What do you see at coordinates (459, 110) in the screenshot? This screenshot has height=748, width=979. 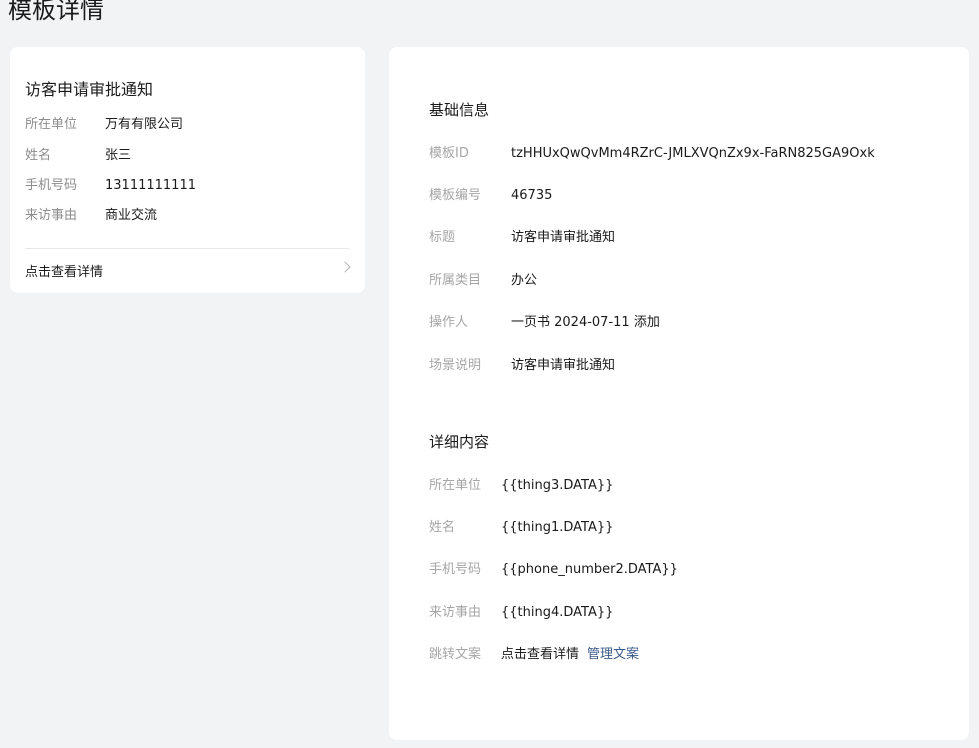 I see `section-title-basic: 基础信息` at bounding box center [459, 110].